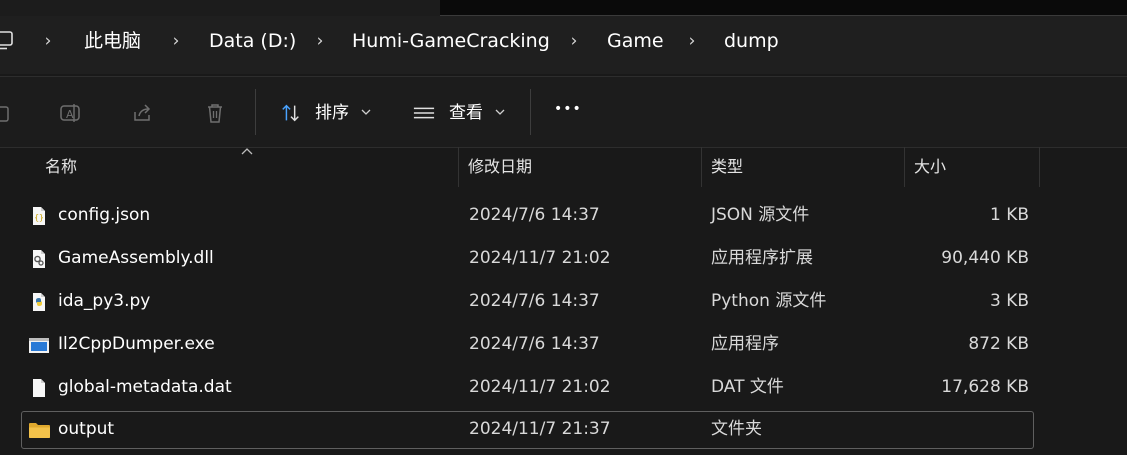 Image resolution: width=1127 pixels, height=455 pixels. What do you see at coordinates (104, 301) in the screenshot?
I see `file-name: ida_py3.py` at bounding box center [104, 301].